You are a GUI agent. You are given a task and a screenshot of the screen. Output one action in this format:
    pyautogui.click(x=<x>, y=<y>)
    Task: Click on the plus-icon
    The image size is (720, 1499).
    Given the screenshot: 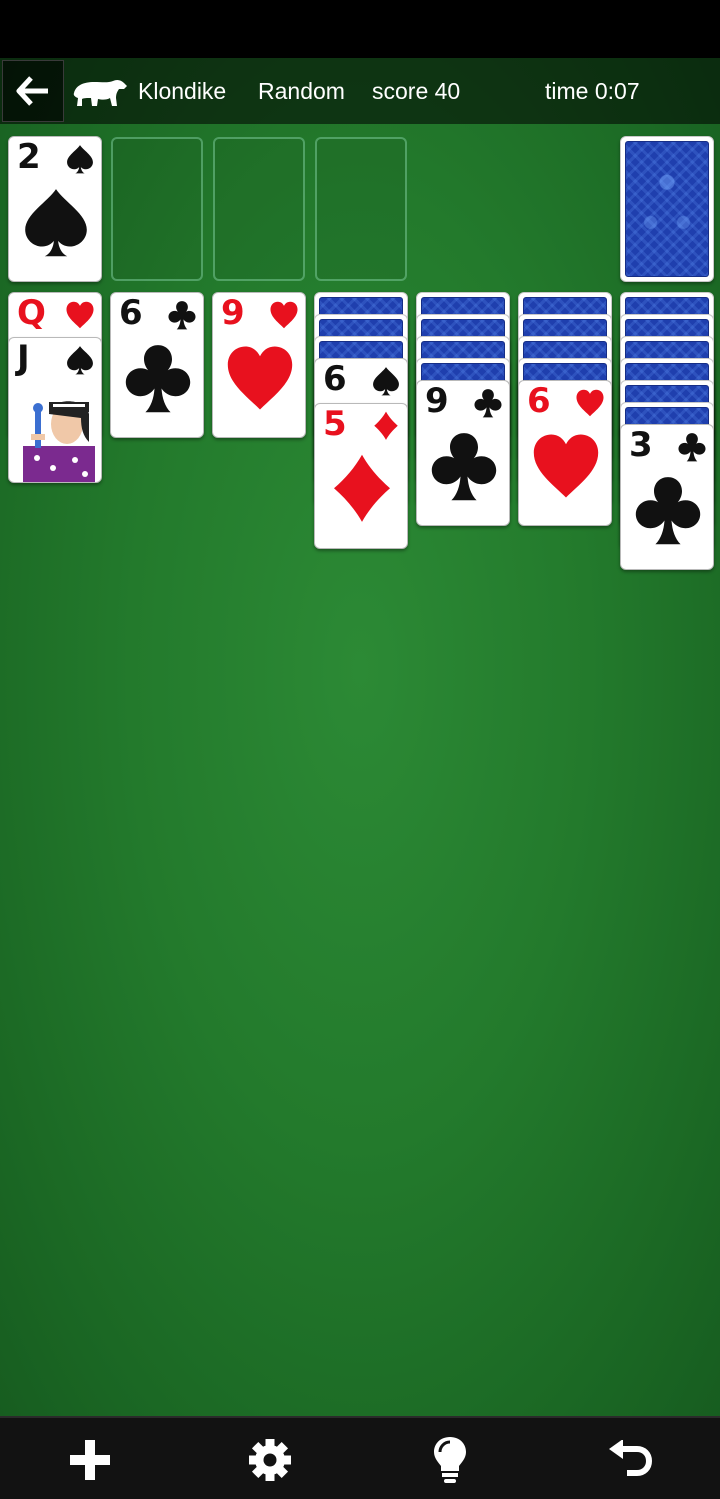 What is the action you would take?
    pyautogui.click(x=90, y=1460)
    